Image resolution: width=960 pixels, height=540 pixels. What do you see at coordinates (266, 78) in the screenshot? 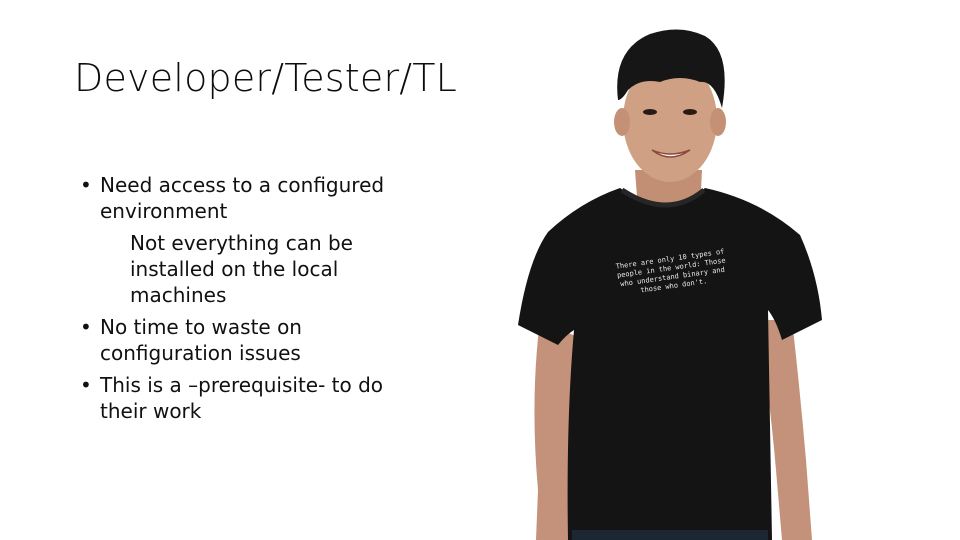
I see `slide-title: Developer/Tester/TL` at bounding box center [266, 78].